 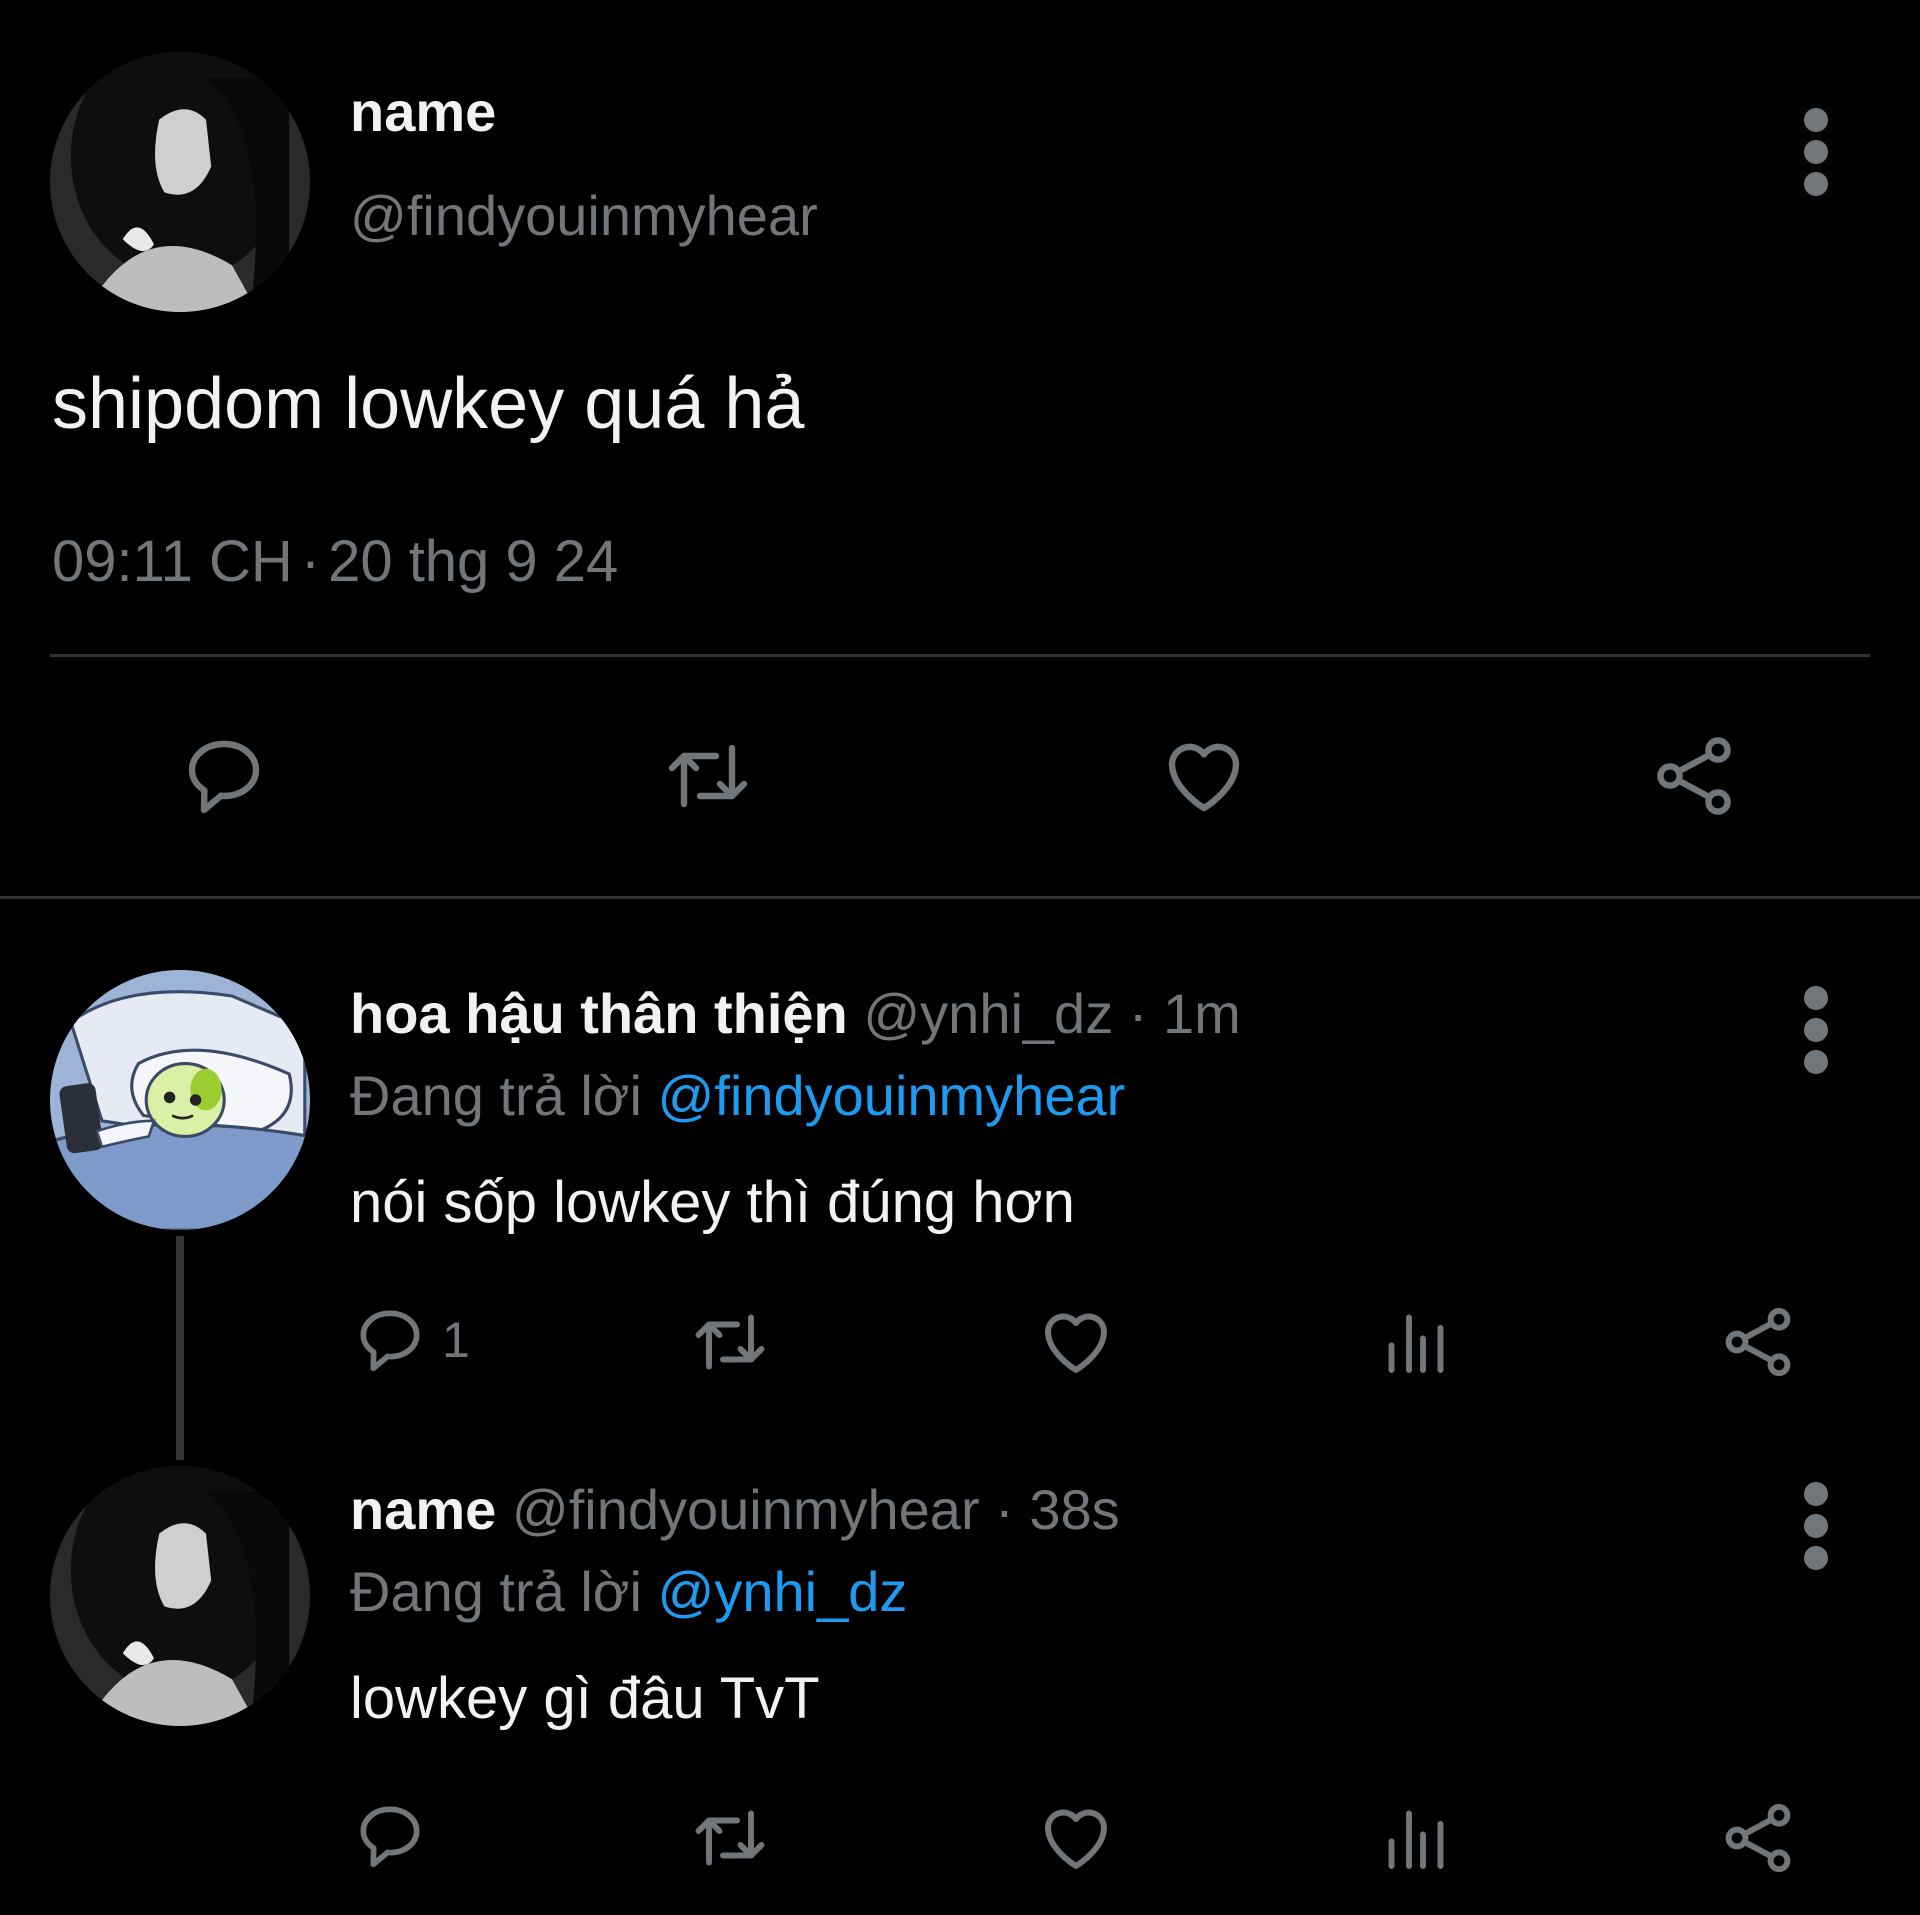 What do you see at coordinates (423, 1509) in the screenshot?
I see `reply-author-name: name` at bounding box center [423, 1509].